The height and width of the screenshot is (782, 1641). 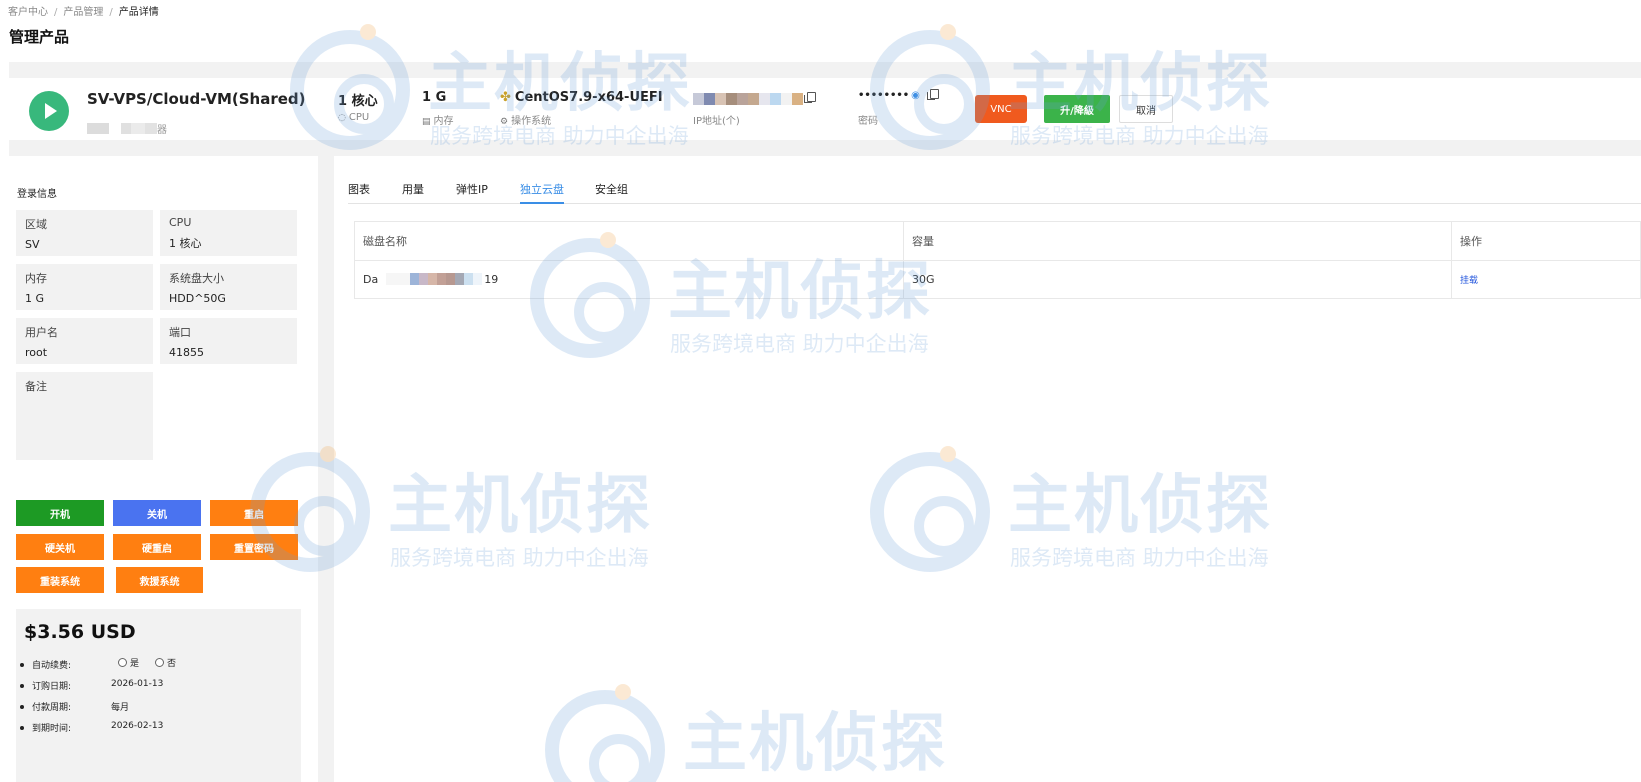 What do you see at coordinates (157, 547) in the screenshot?
I see `hard-restart-button: 硬重启` at bounding box center [157, 547].